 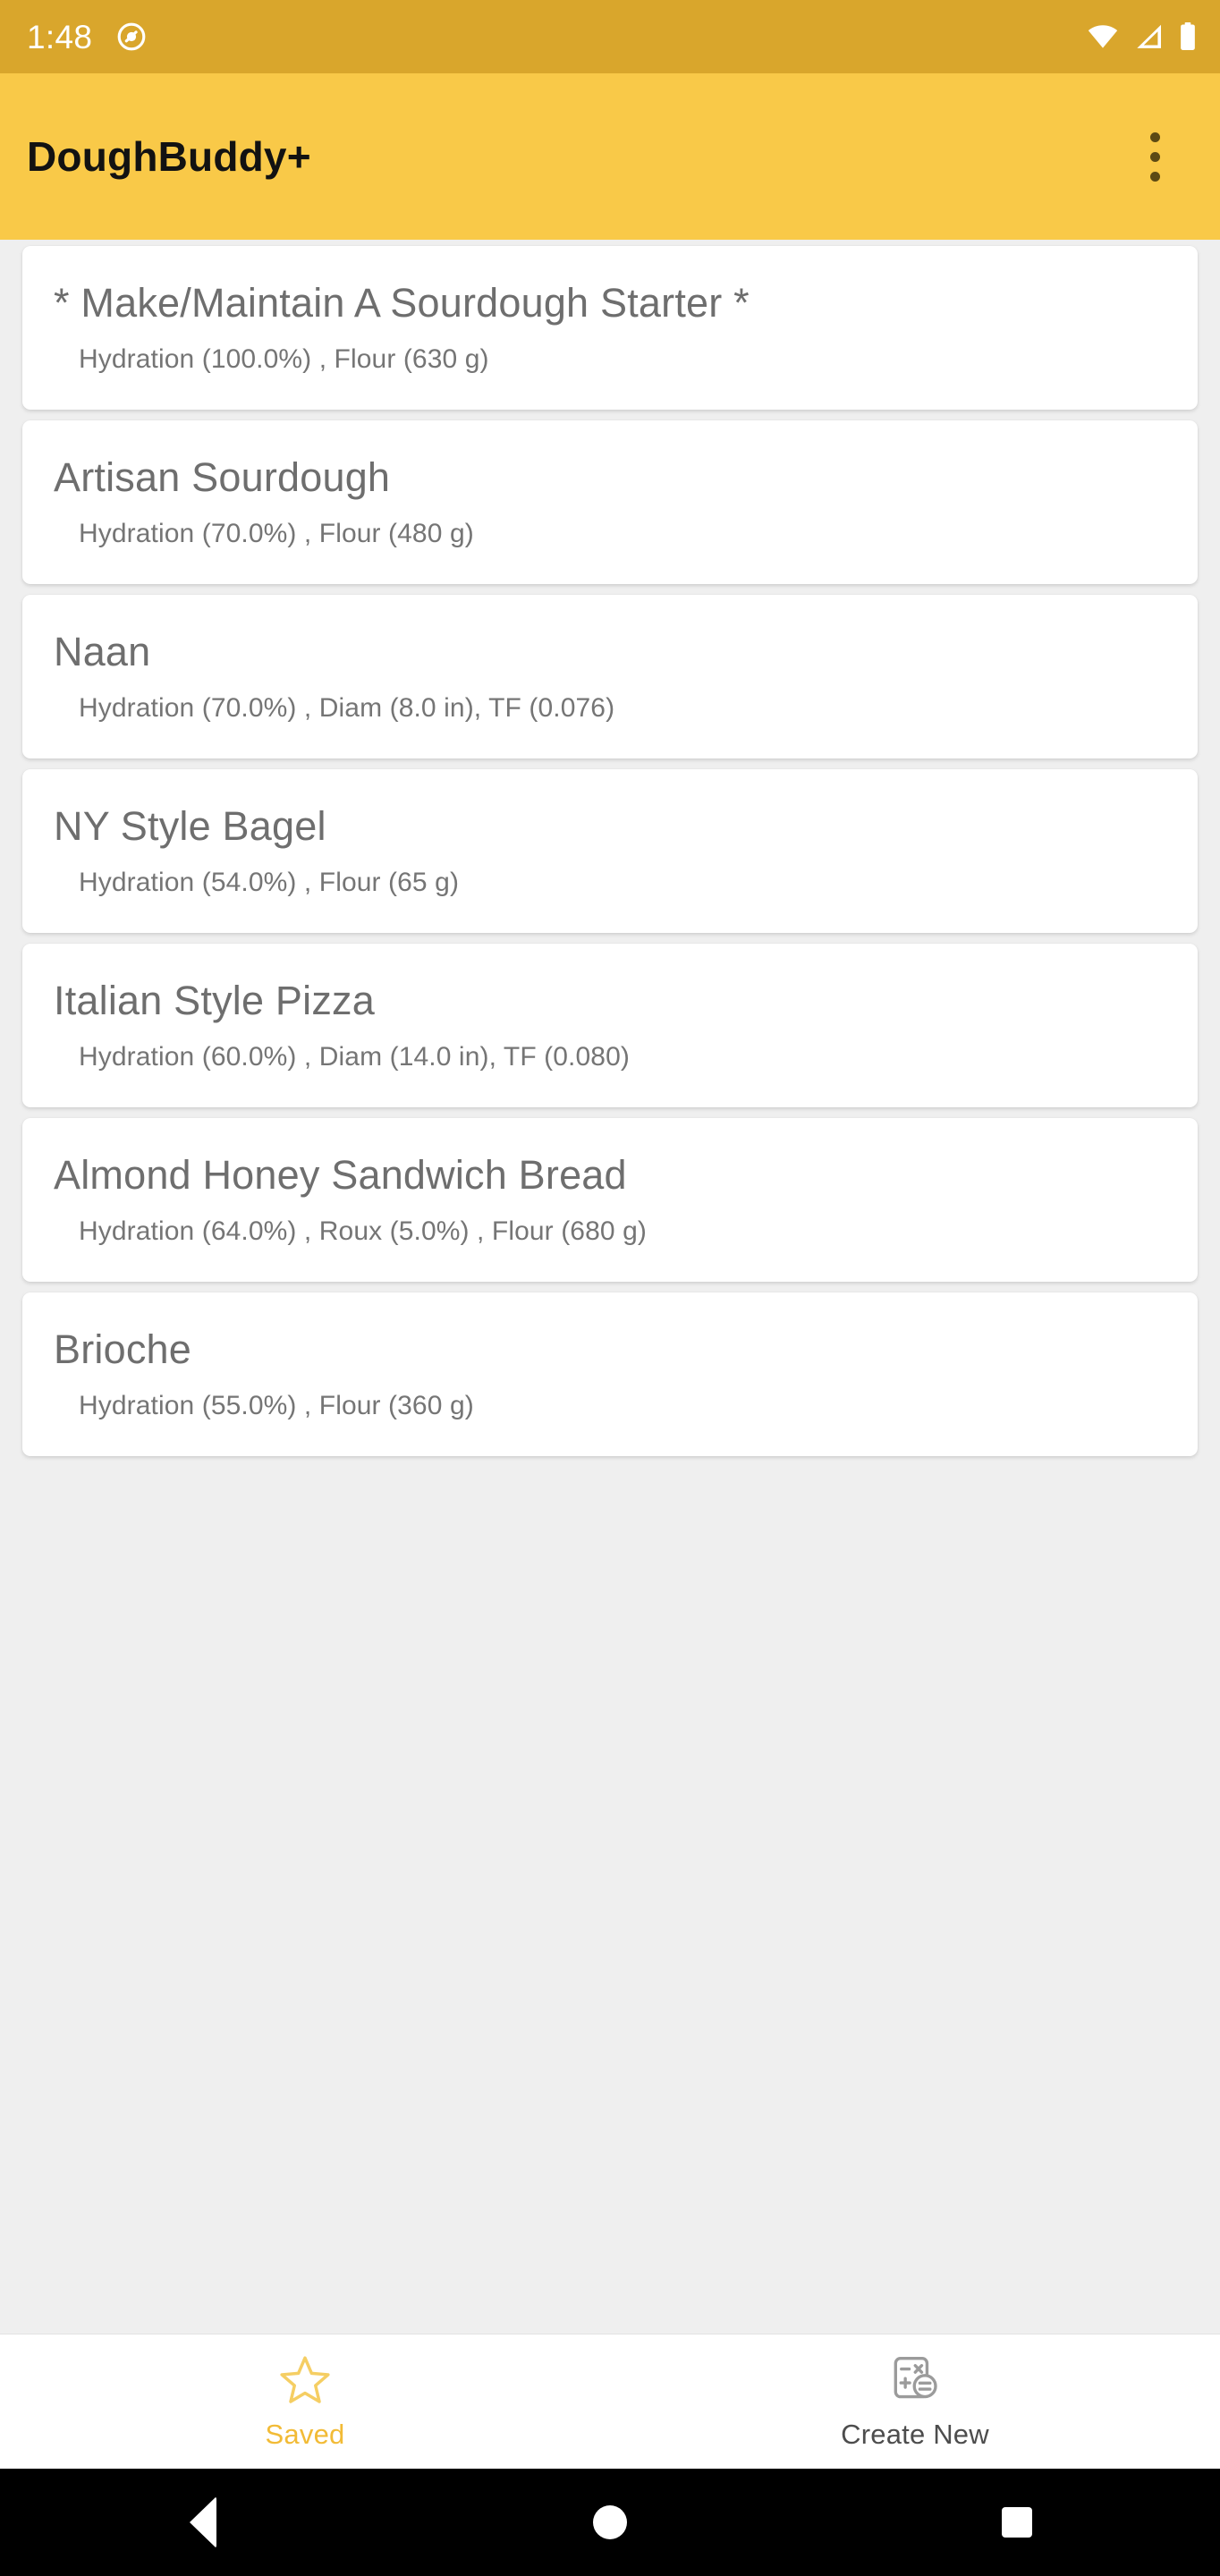 What do you see at coordinates (610, 156) in the screenshot?
I see `app-bar: DoughBuddy+` at bounding box center [610, 156].